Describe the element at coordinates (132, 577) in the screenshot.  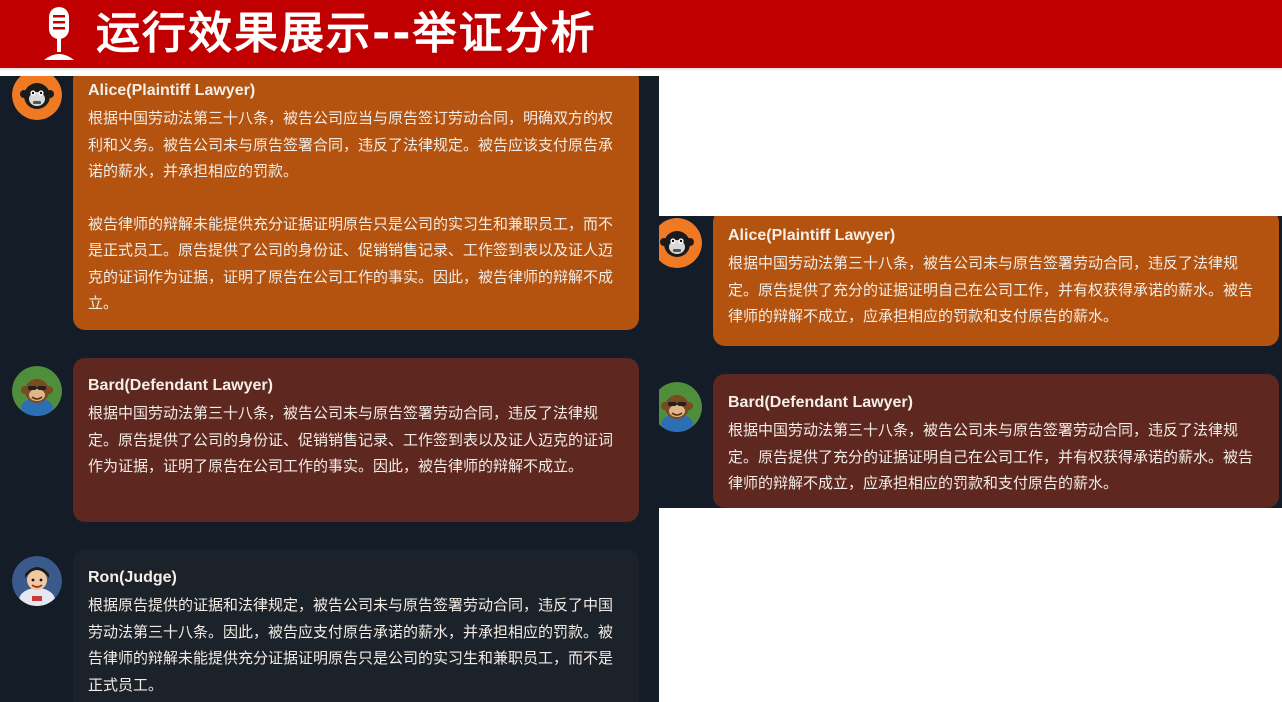
I see `sender-name: Ron(Judge)` at that location.